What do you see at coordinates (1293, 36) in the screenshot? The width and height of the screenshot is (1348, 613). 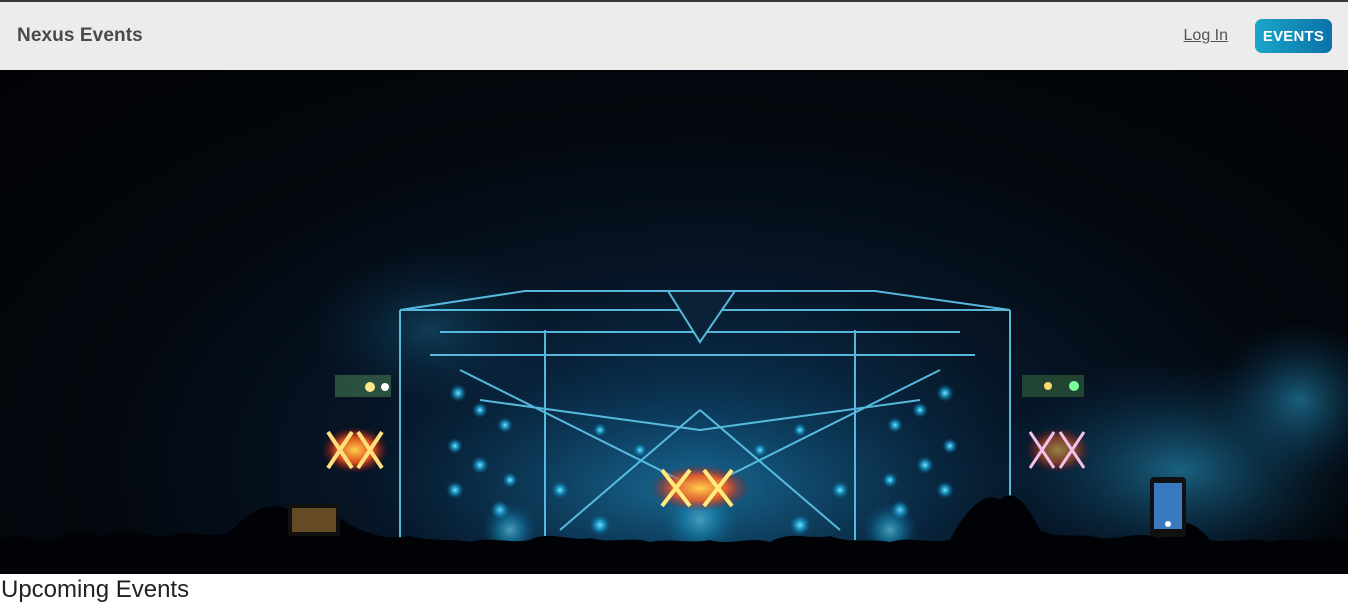 I see `events-button: EVENTS` at bounding box center [1293, 36].